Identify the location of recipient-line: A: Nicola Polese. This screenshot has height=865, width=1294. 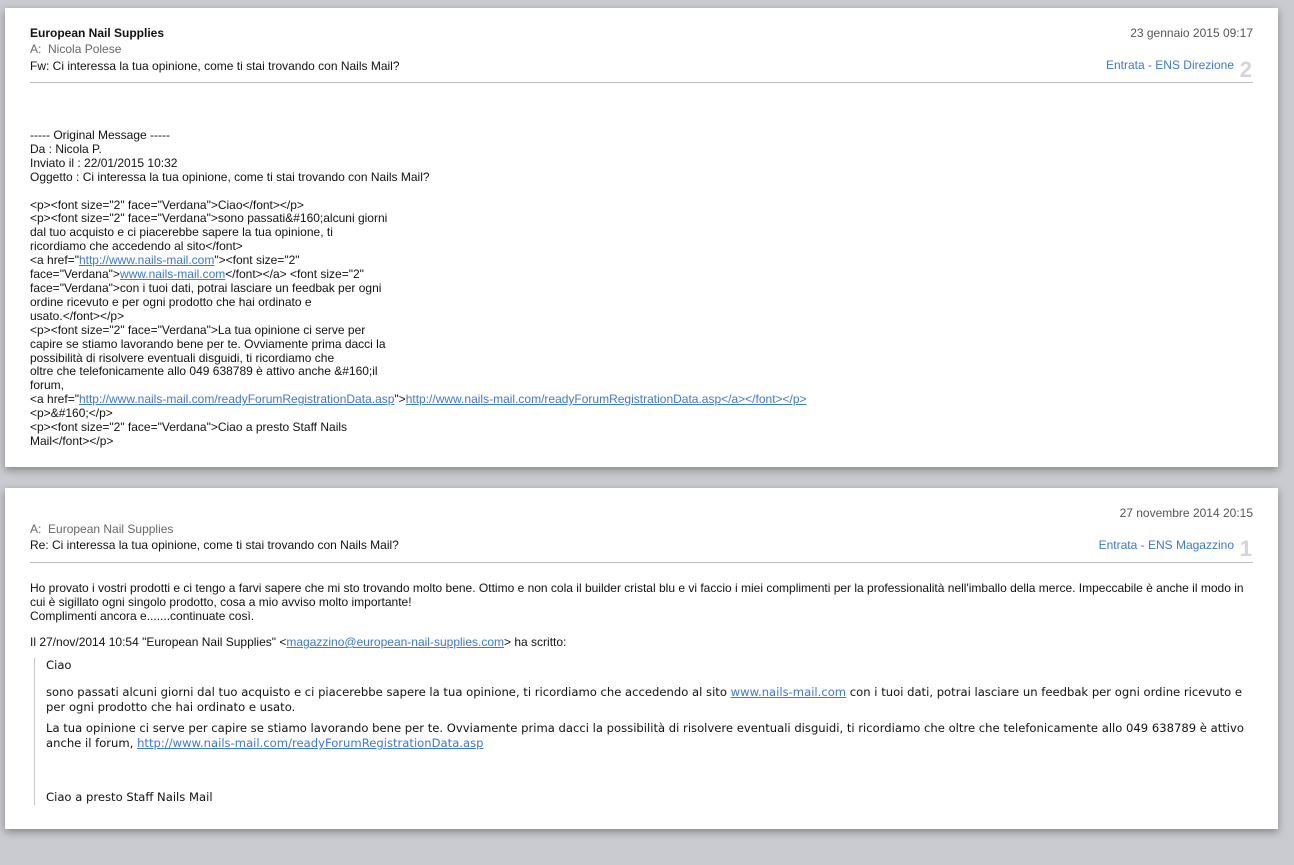
(75, 49).